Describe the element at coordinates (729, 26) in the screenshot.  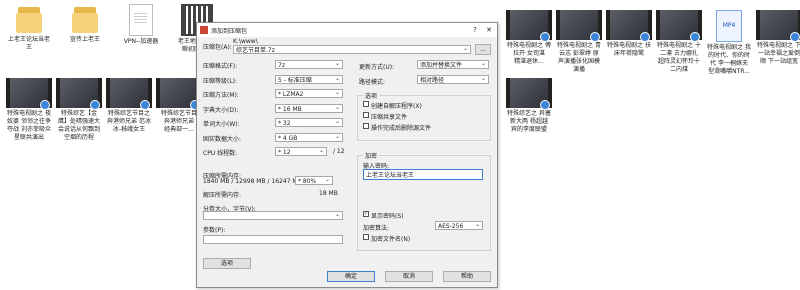
I see `mp4-file-icon: MP4` at that location.